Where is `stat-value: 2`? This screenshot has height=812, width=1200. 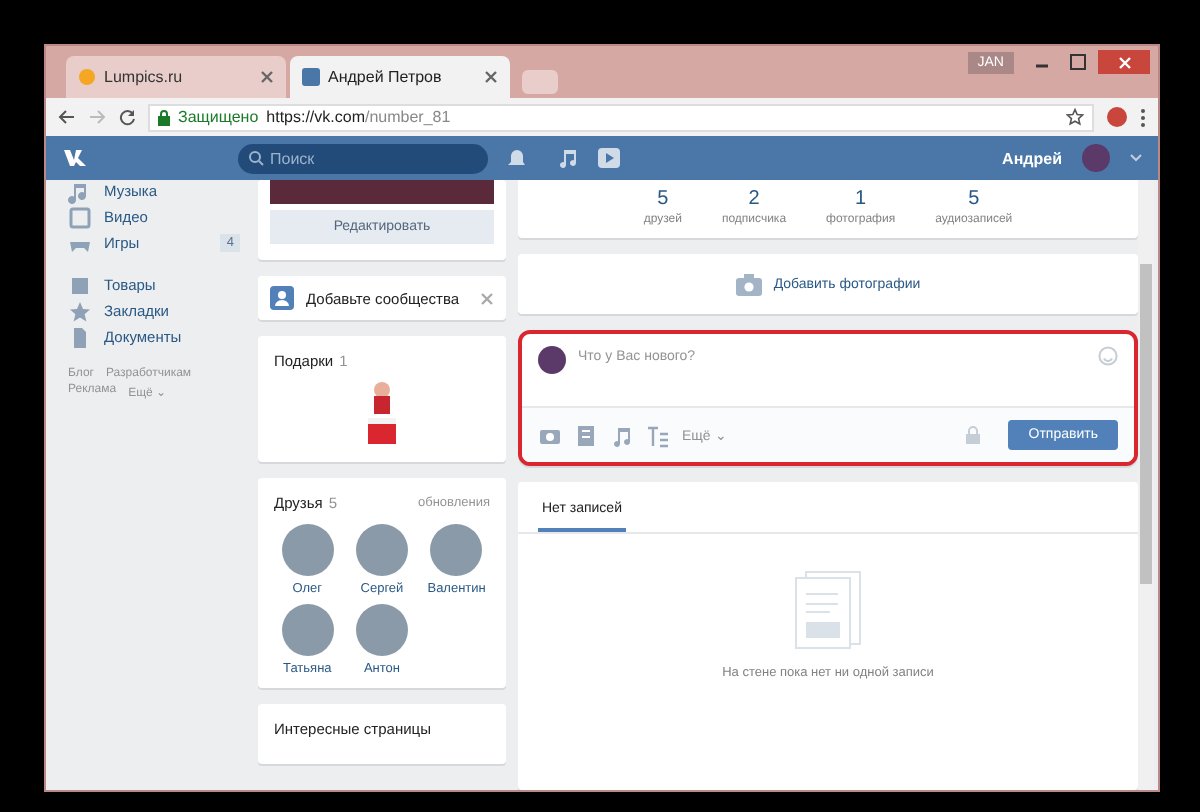
stat-value: 2 is located at coordinates (754, 199).